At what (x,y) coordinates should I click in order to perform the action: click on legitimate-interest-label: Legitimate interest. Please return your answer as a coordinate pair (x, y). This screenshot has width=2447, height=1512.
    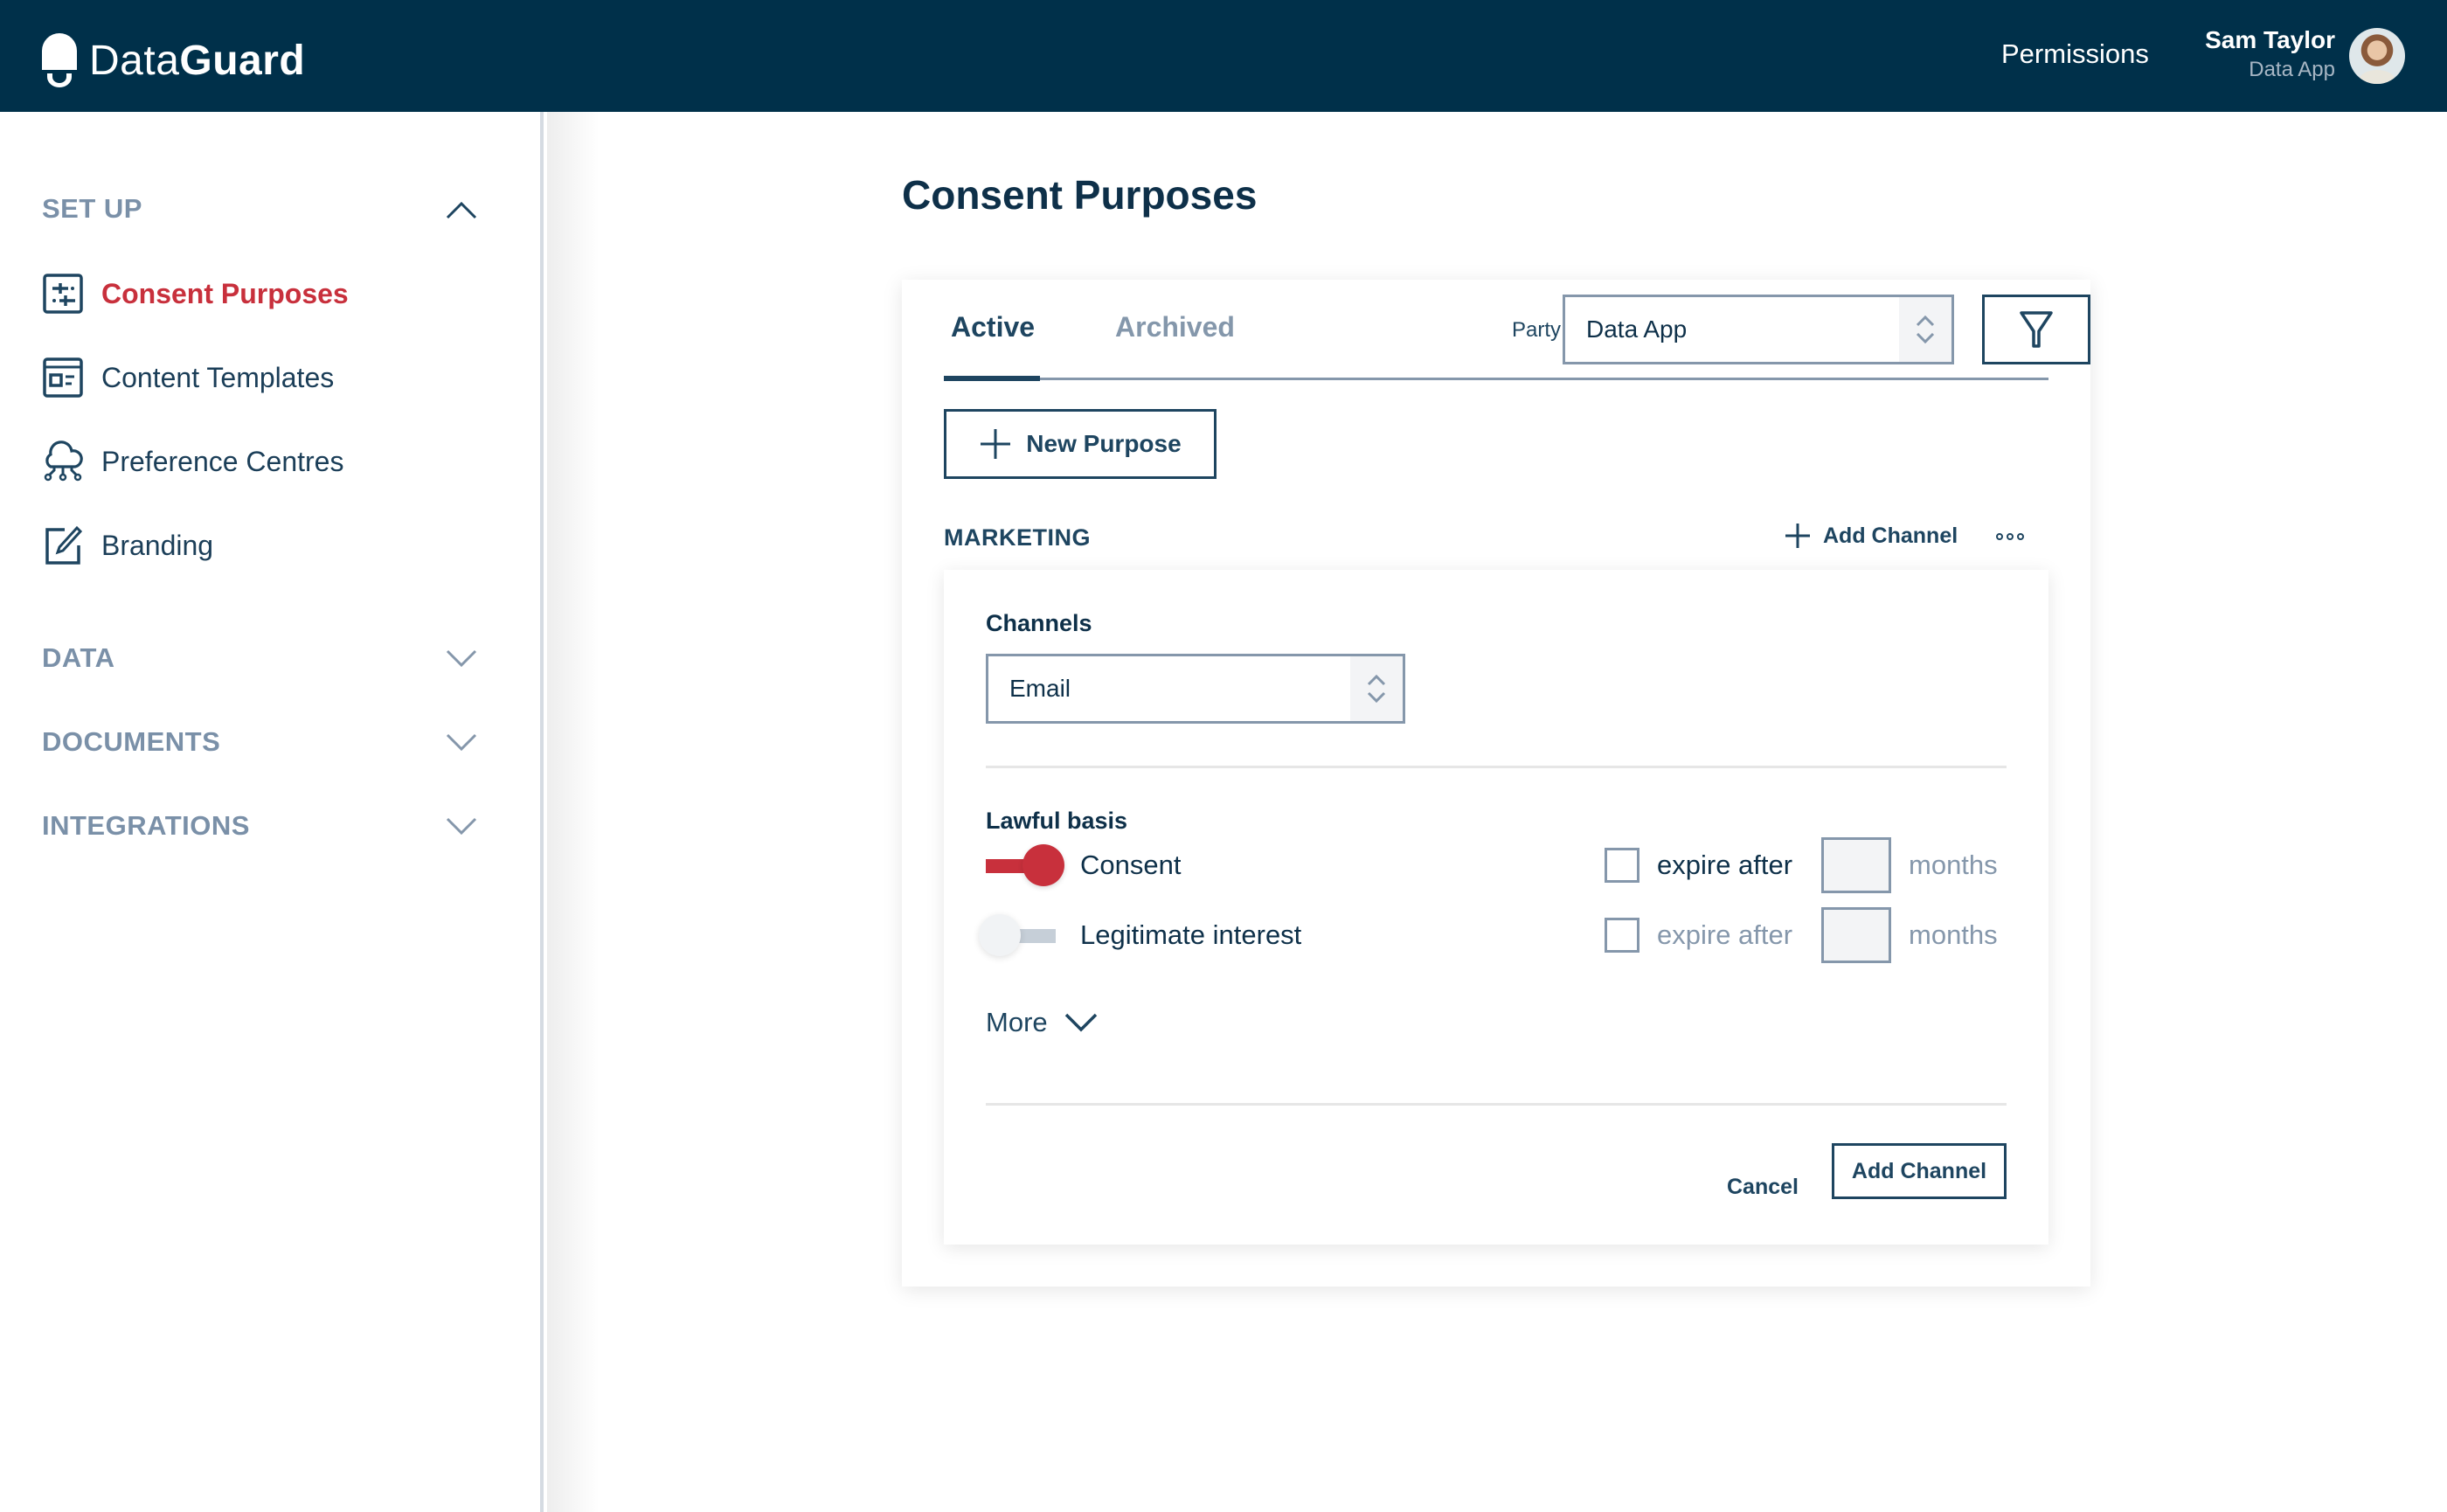
    Looking at the image, I should click on (1191, 934).